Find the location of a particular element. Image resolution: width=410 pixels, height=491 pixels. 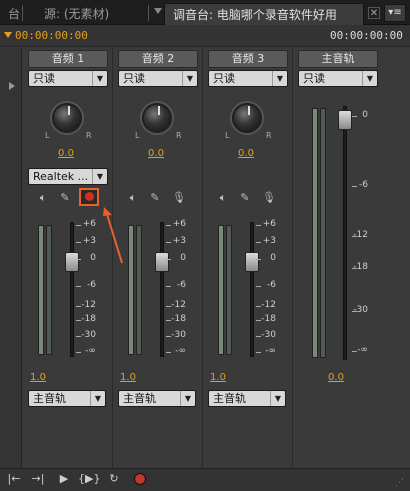

track-3-pan-knob is located at coordinates (247, 118).